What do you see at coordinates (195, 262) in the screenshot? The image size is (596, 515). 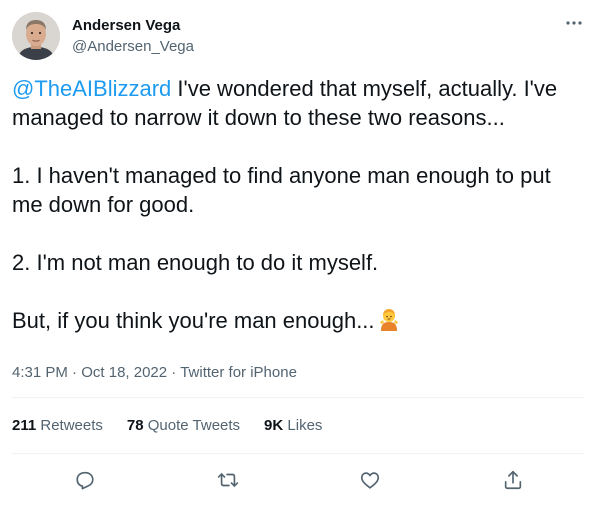 I see `tweet-line: 2. I'm not man enough to do it myself.` at bounding box center [195, 262].